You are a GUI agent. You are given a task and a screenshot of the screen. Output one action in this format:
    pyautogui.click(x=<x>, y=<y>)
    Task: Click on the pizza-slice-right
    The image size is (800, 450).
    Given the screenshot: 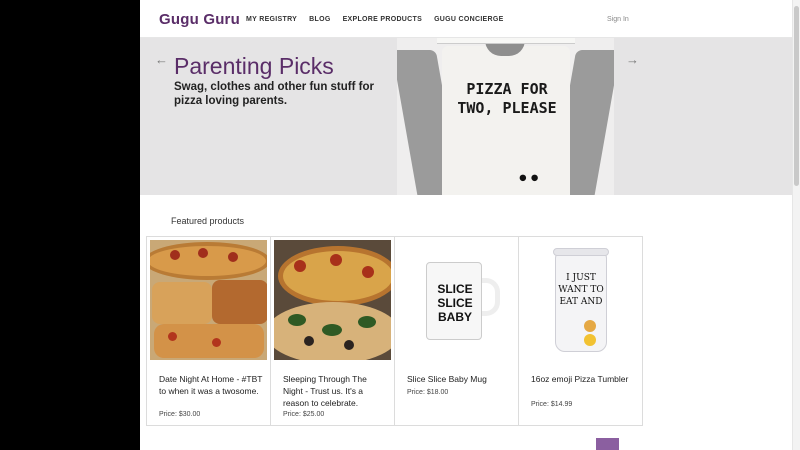 What is the action you would take?
    pyautogui.click(x=239, y=302)
    